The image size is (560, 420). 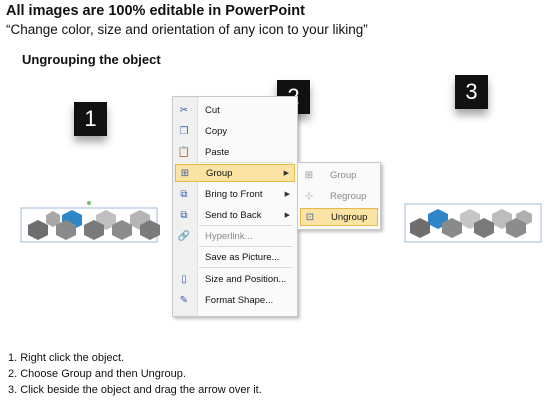 I want to click on submenu-item-regroup: ⊹ Regroup, so click(x=339, y=196).